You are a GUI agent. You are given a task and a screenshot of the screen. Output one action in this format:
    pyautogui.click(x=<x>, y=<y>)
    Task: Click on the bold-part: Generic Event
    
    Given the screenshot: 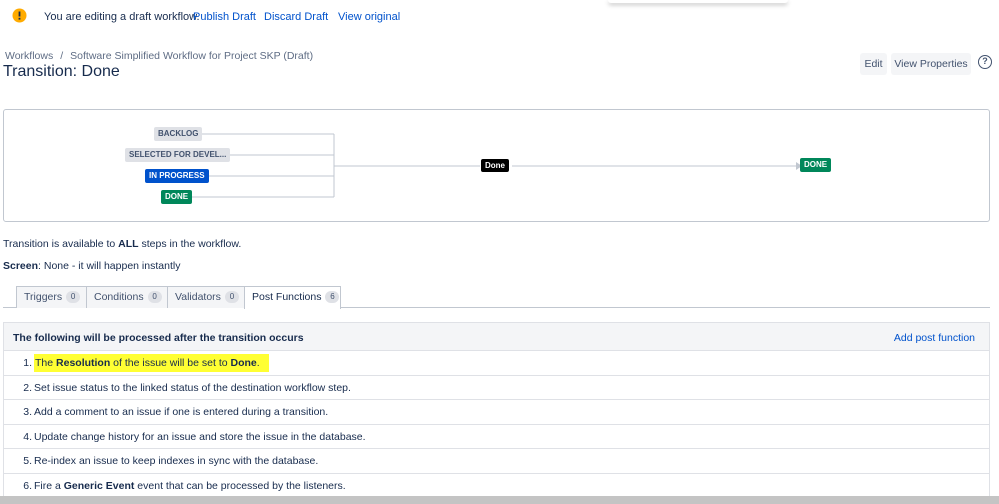 What is the action you would take?
    pyautogui.click(x=99, y=485)
    